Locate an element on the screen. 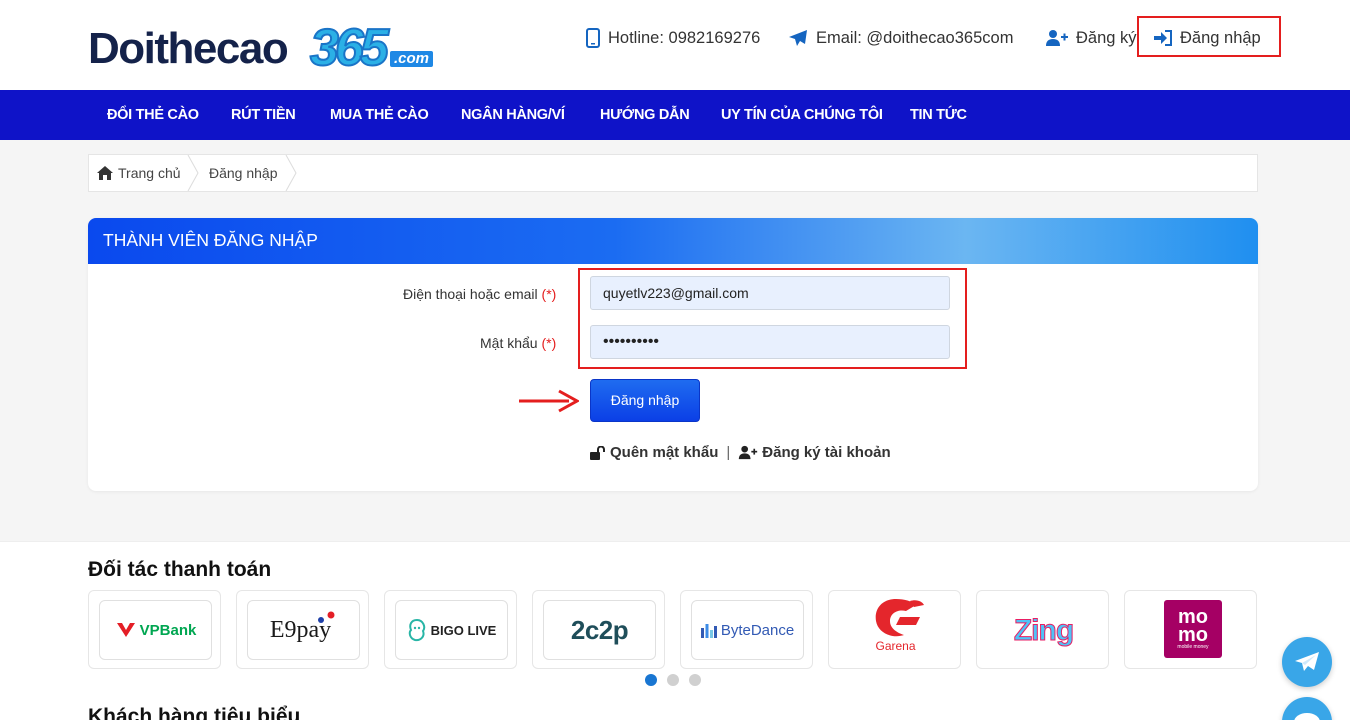 Image resolution: width=1350 pixels, height=720 pixels. register-account-link: Đăng ký tài khoản is located at coordinates (826, 452).